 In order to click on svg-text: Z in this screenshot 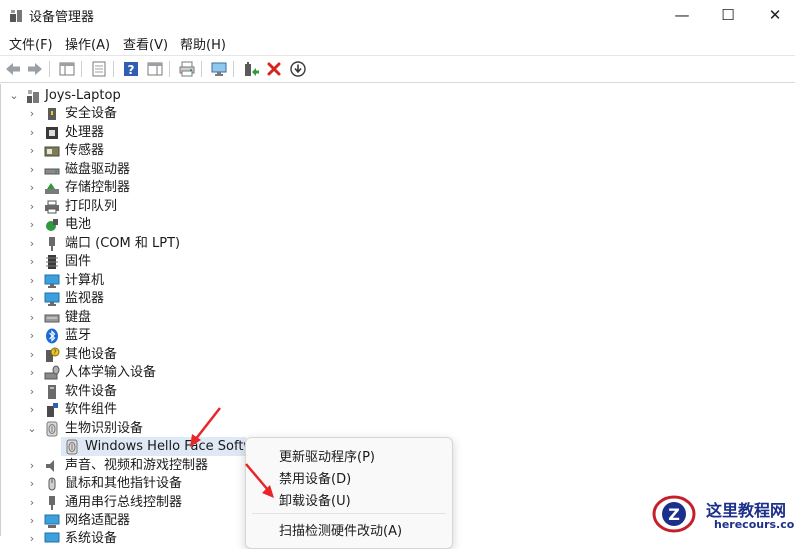, I will do `click(674, 514)`.